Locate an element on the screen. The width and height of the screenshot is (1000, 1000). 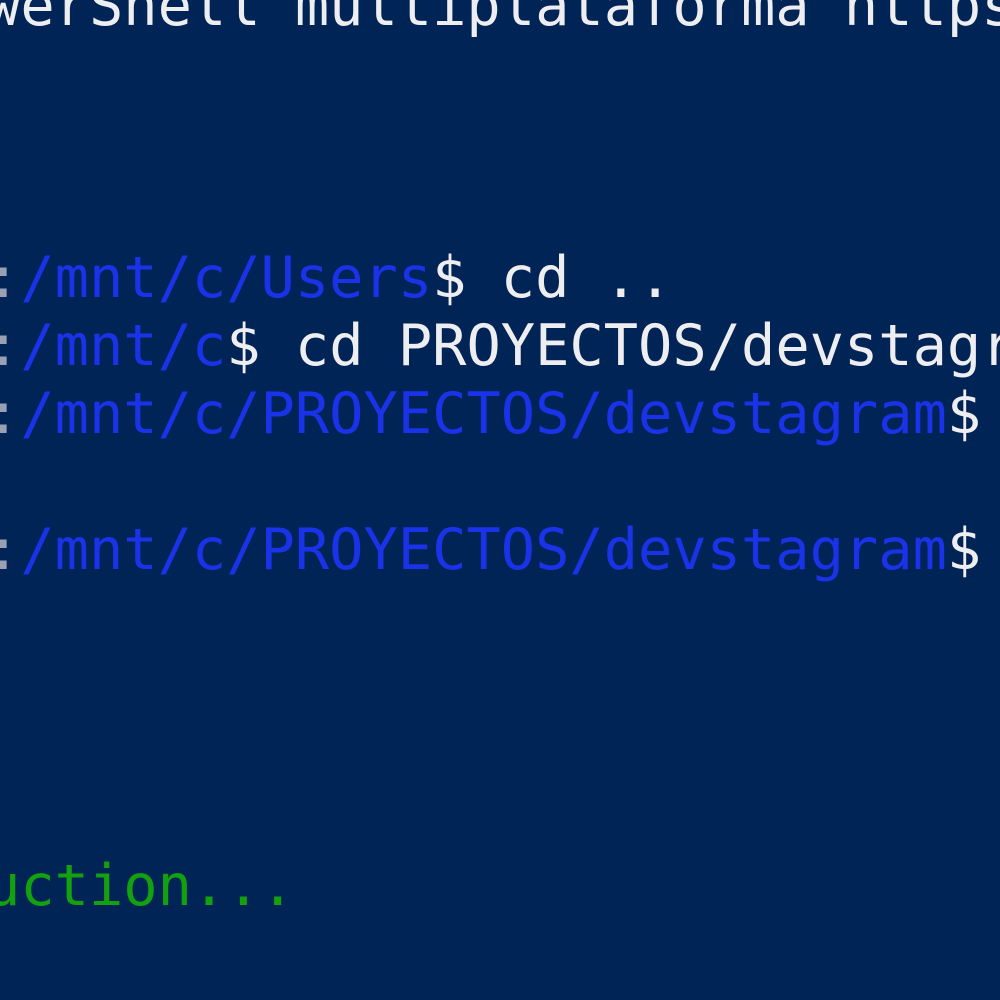
command-text: cd .. is located at coordinates (569, 278).